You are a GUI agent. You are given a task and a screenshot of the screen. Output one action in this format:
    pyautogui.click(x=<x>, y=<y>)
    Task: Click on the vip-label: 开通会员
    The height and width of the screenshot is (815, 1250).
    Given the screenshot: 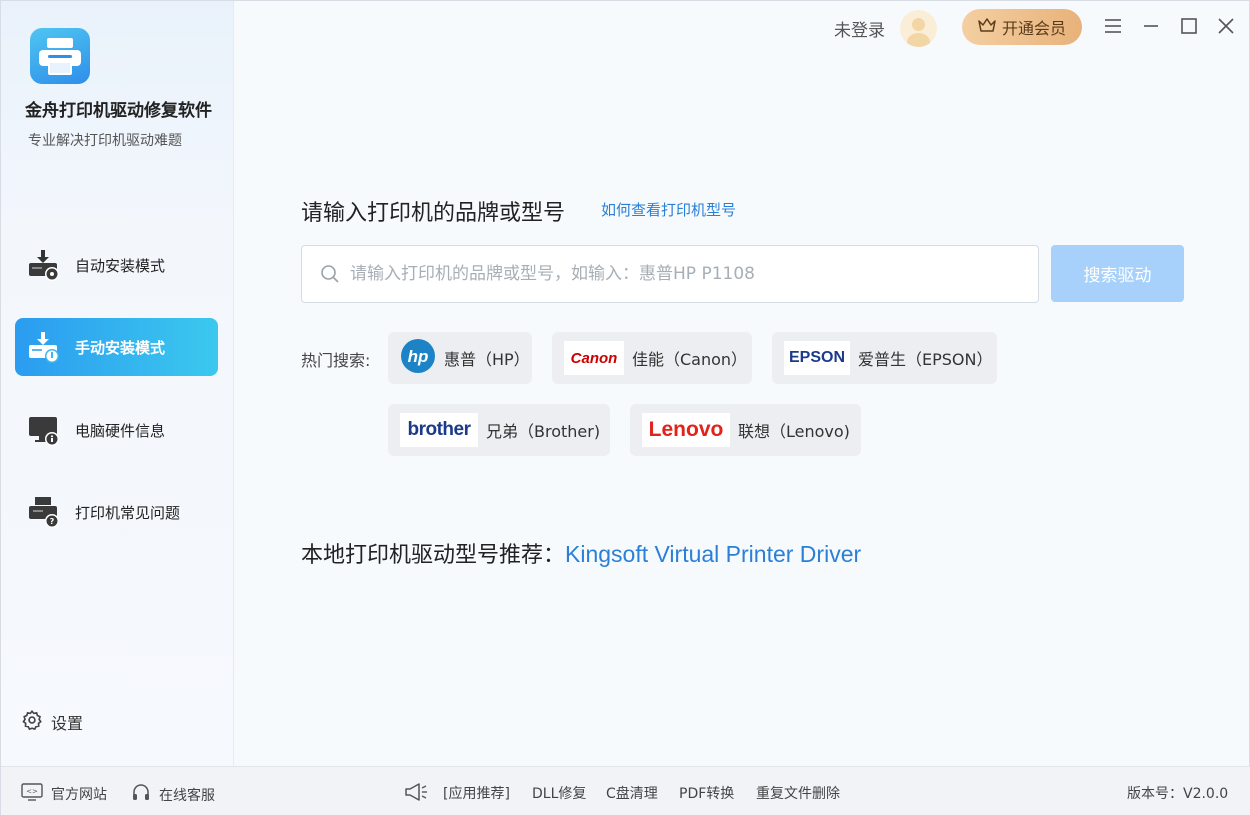 What is the action you would take?
    pyautogui.click(x=1033, y=28)
    